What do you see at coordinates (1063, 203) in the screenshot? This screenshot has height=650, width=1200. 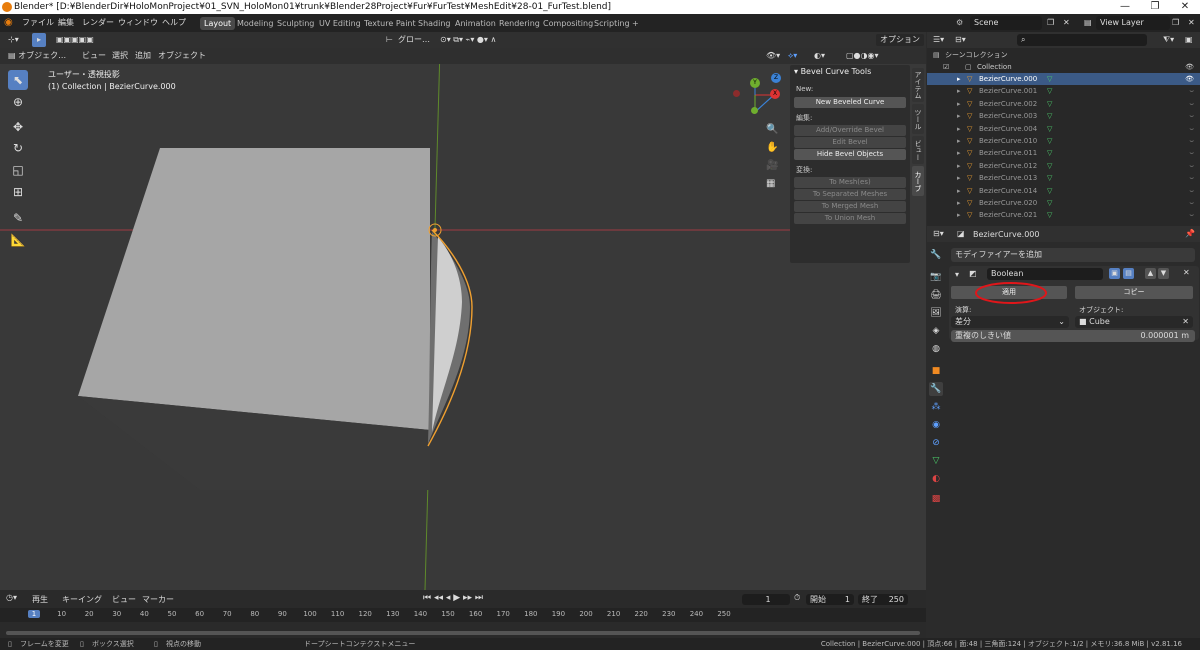 I see `outliner-item-row: ▸ ▽ BezierCurve.020 ▽ ⌣` at bounding box center [1063, 203].